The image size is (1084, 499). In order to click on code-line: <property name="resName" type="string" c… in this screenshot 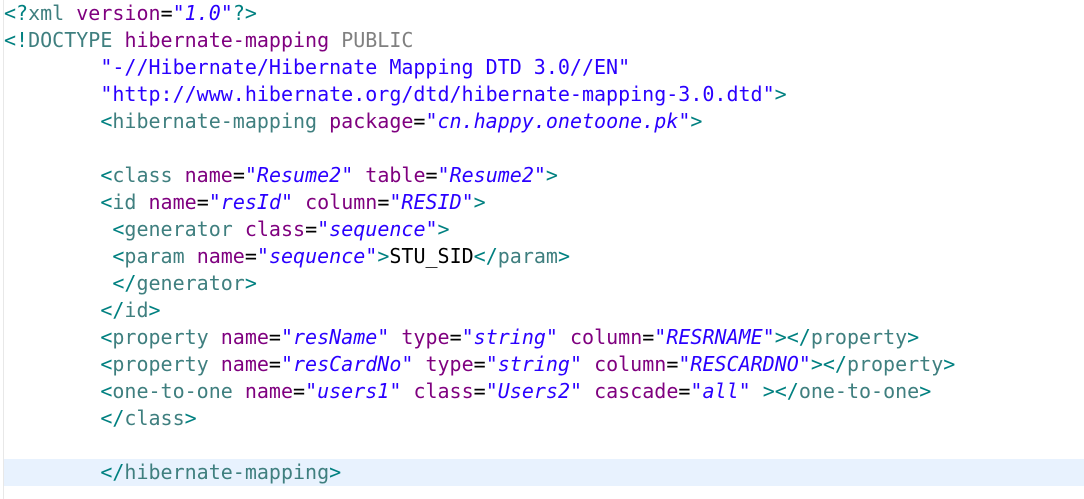, I will do `click(544, 337)`.